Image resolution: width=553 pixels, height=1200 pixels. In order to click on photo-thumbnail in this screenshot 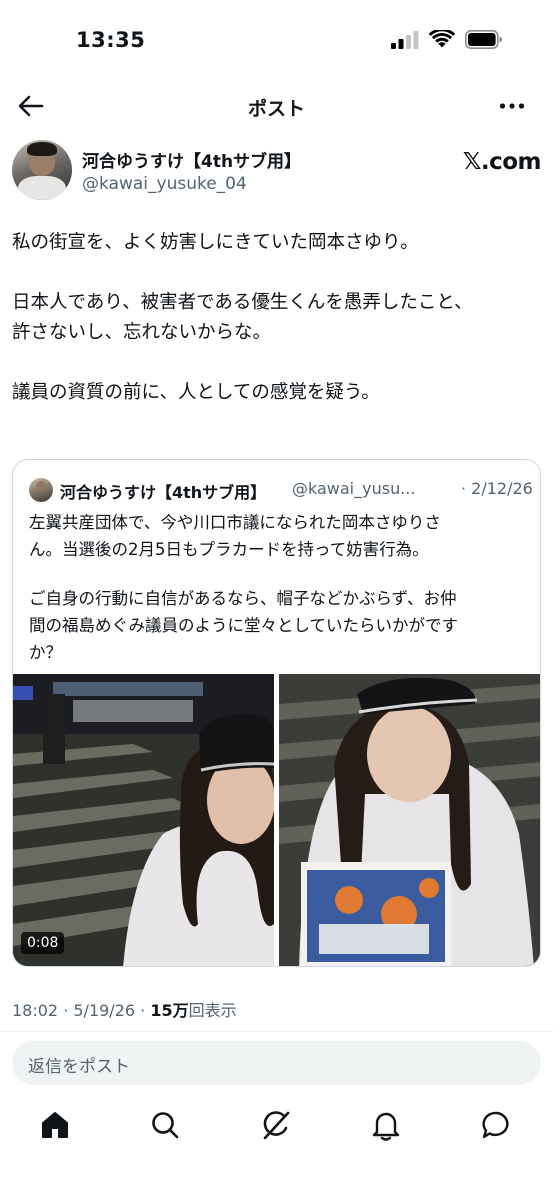, I will do `click(409, 820)`.